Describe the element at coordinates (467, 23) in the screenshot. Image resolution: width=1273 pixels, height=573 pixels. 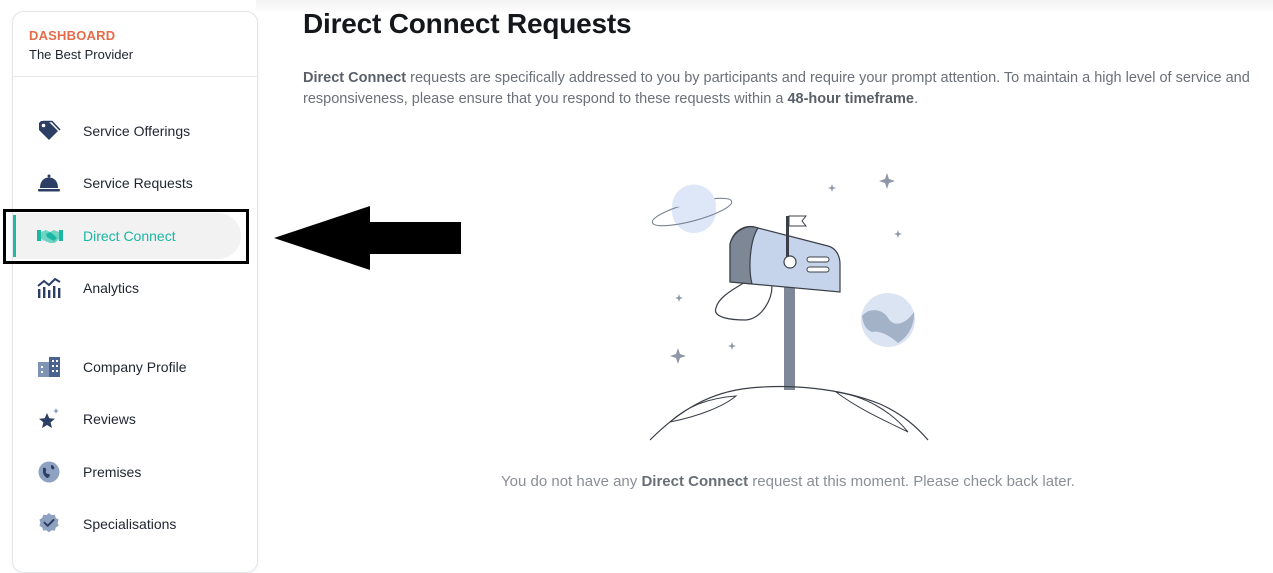
I see `page-title: Direct Connect Requests` at that location.